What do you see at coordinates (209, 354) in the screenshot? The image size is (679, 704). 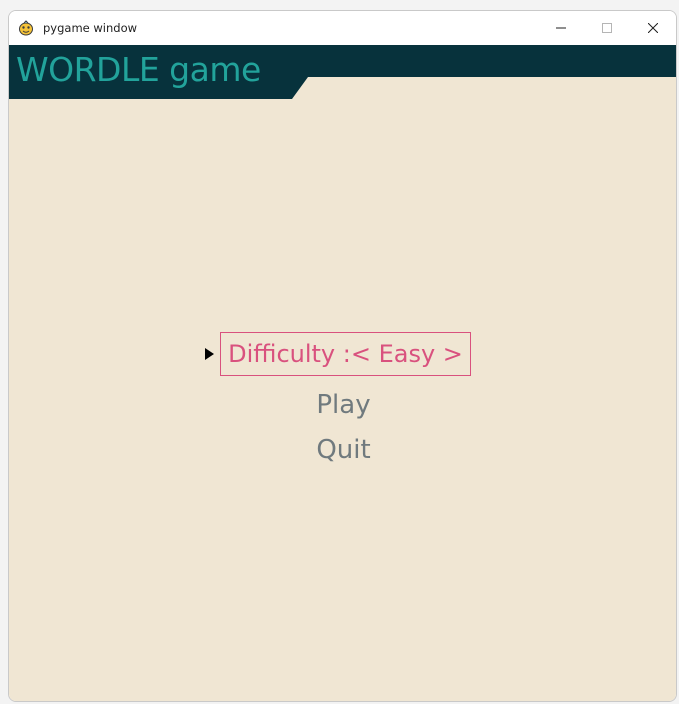 I see `triangle-right-icon` at bounding box center [209, 354].